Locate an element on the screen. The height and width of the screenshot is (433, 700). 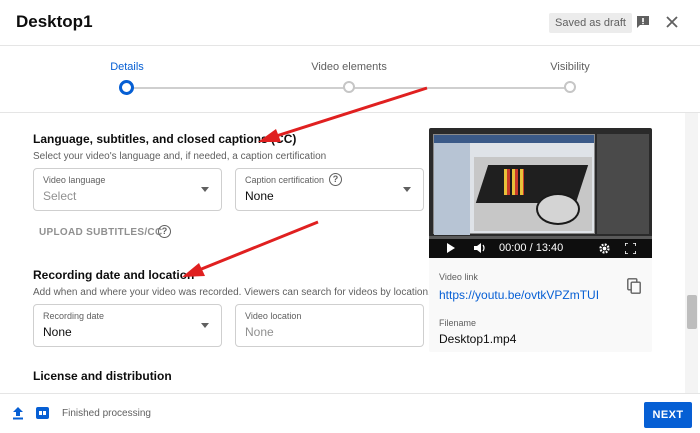
close-icon is located at coordinates (672, 22).